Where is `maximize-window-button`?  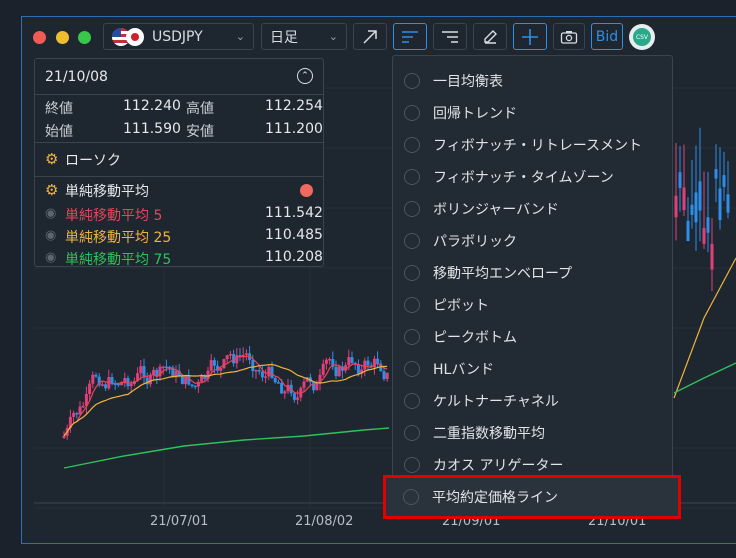 maximize-window-button is located at coordinates (84, 37).